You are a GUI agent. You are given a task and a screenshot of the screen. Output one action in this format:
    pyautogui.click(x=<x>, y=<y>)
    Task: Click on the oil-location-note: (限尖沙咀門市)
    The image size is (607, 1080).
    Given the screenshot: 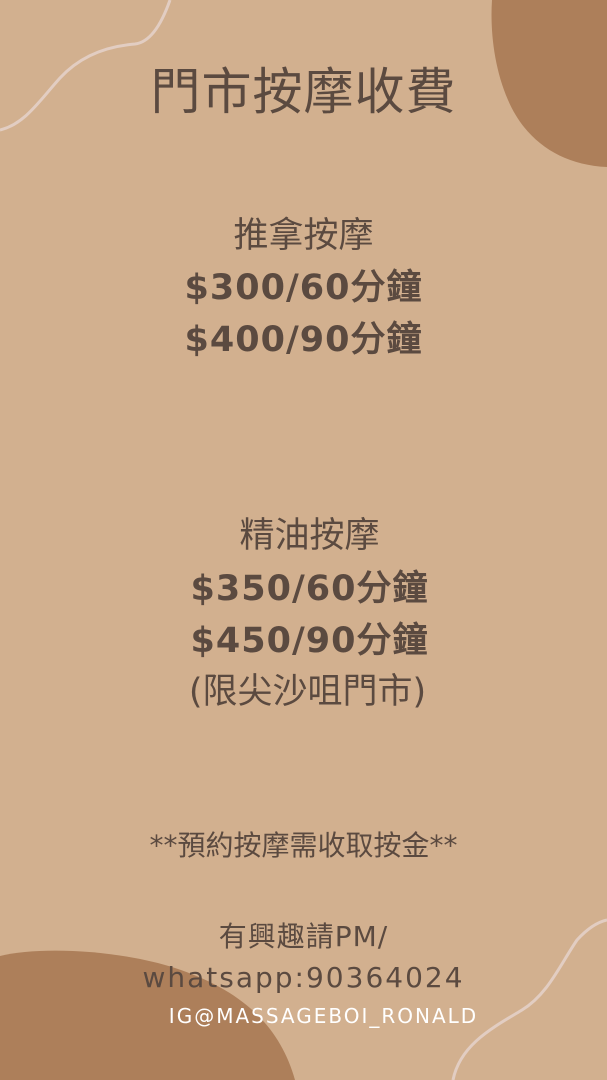 What is the action you would take?
    pyautogui.click(x=307, y=692)
    